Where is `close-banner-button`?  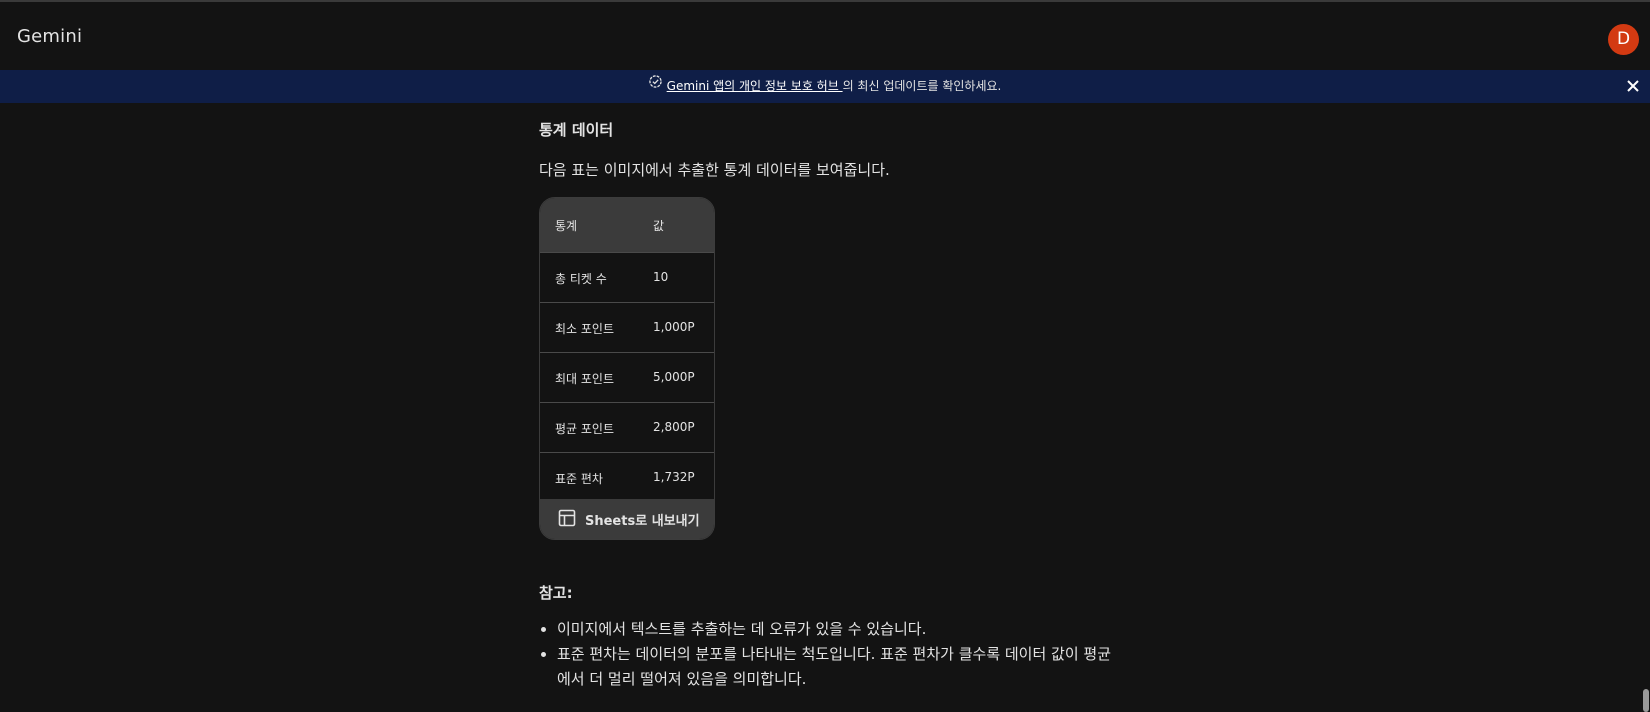 close-banner-button is located at coordinates (1633, 86).